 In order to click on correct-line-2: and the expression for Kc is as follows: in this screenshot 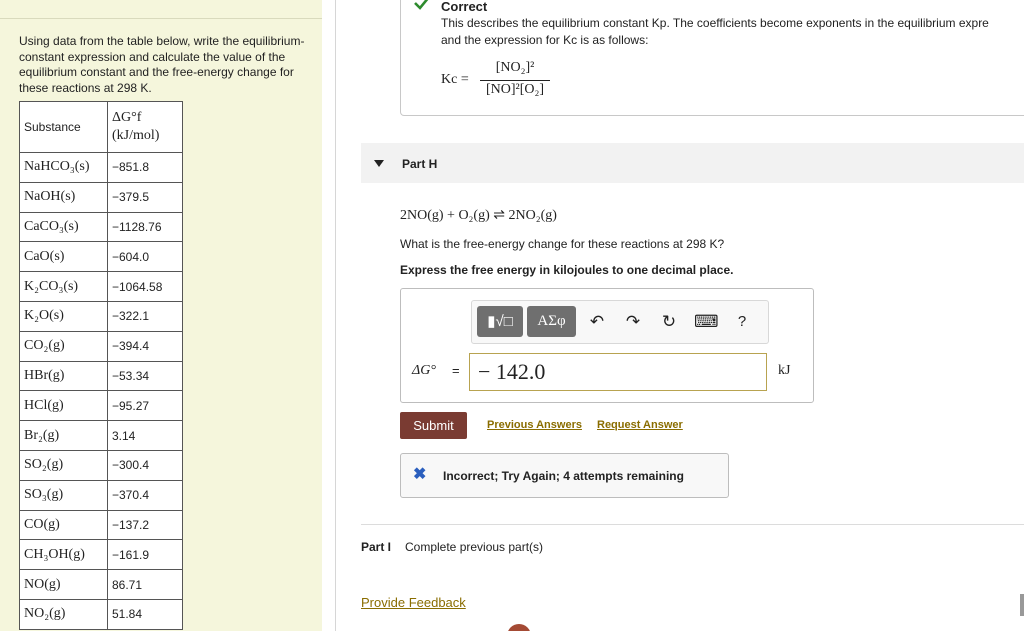, I will do `click(545, 40)`.